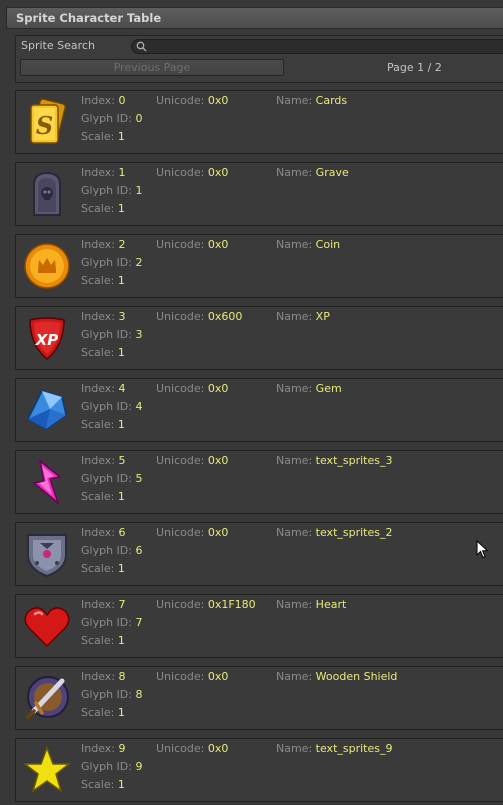  Describe the element at coordinates (122, 676) in the screenshot. I see `field-value: 8` at that location.